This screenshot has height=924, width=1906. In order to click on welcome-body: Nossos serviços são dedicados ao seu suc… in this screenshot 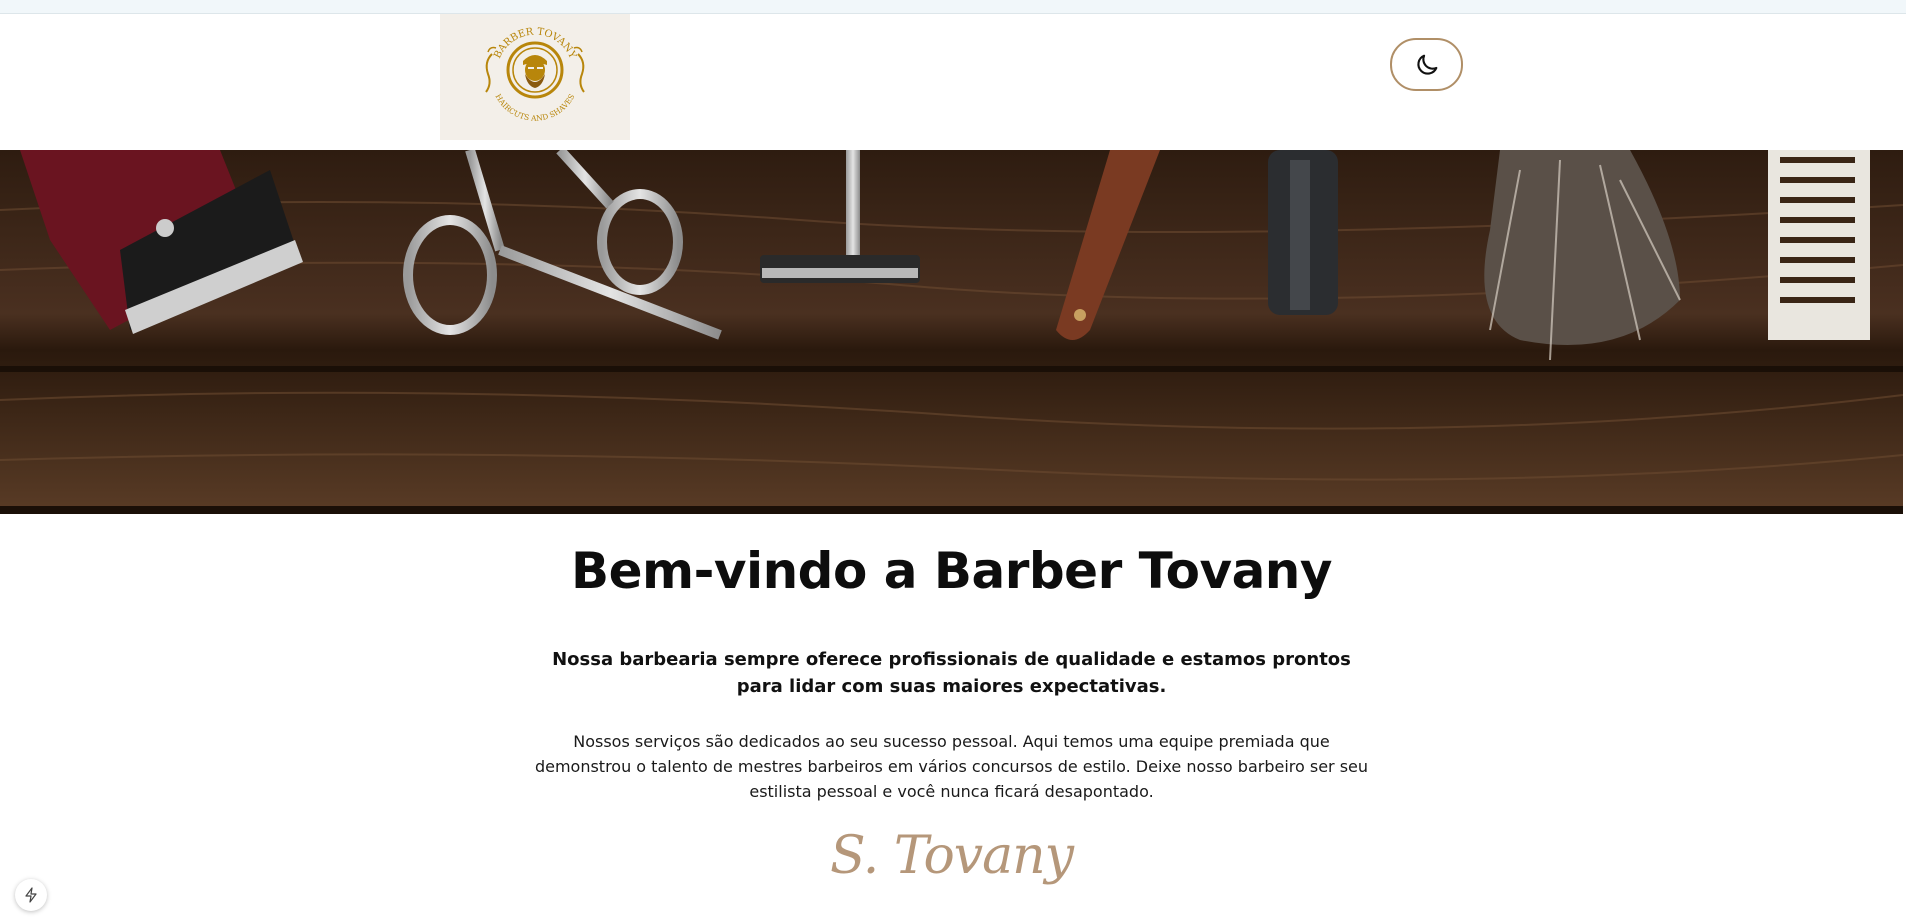, I will do `click(951, 766)`.